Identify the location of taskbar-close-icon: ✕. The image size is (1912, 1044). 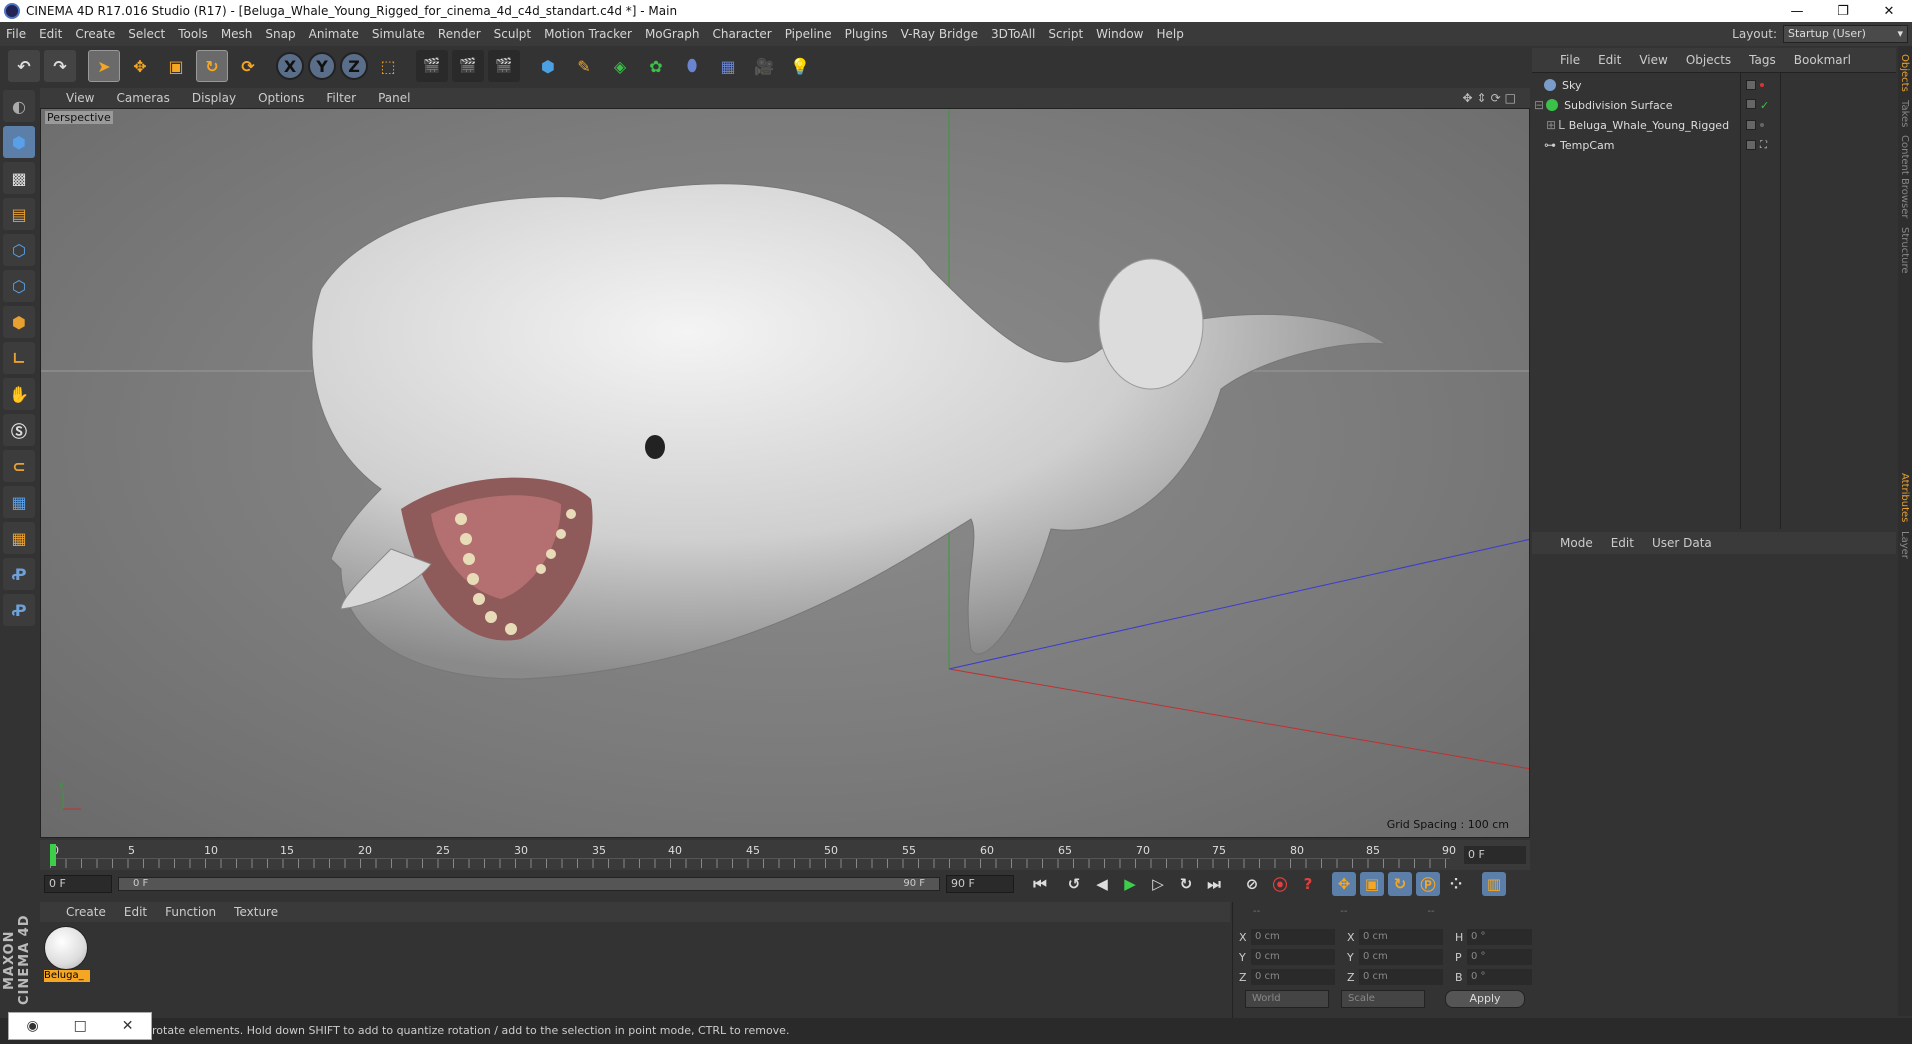
(128, 1026).